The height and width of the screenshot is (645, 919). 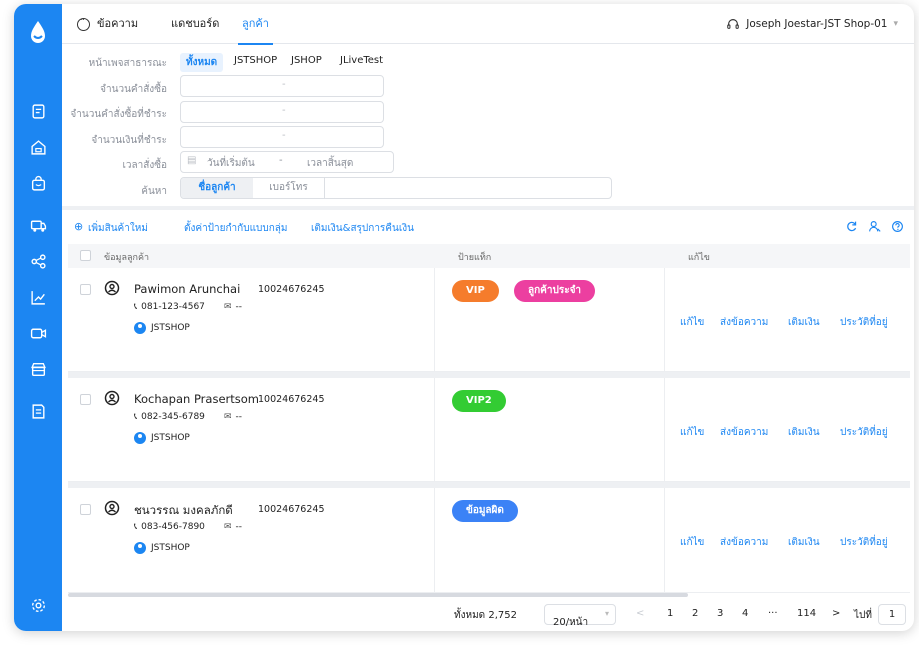 What do you see at coordinates (144, 165) in the screenshot?
I see `order-time-label: เวลาสั่งซื้อ` at bounding box center [144, 165].